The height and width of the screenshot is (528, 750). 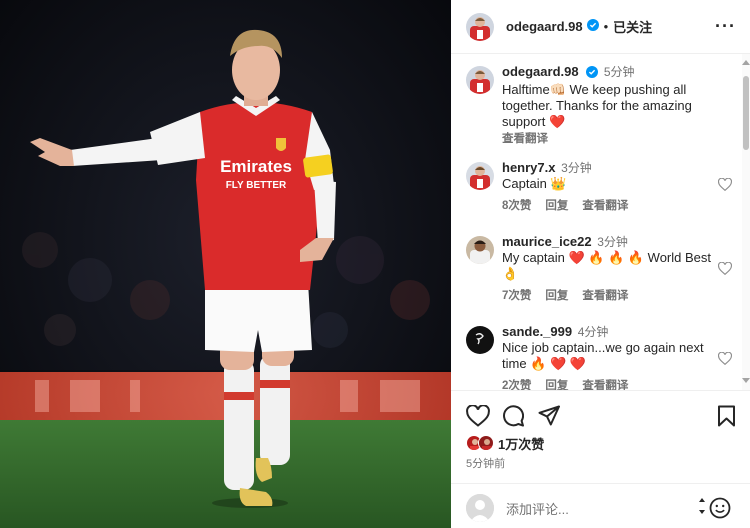 I want to click on comment-likes: 7次赞, so click(x=516, y=296).